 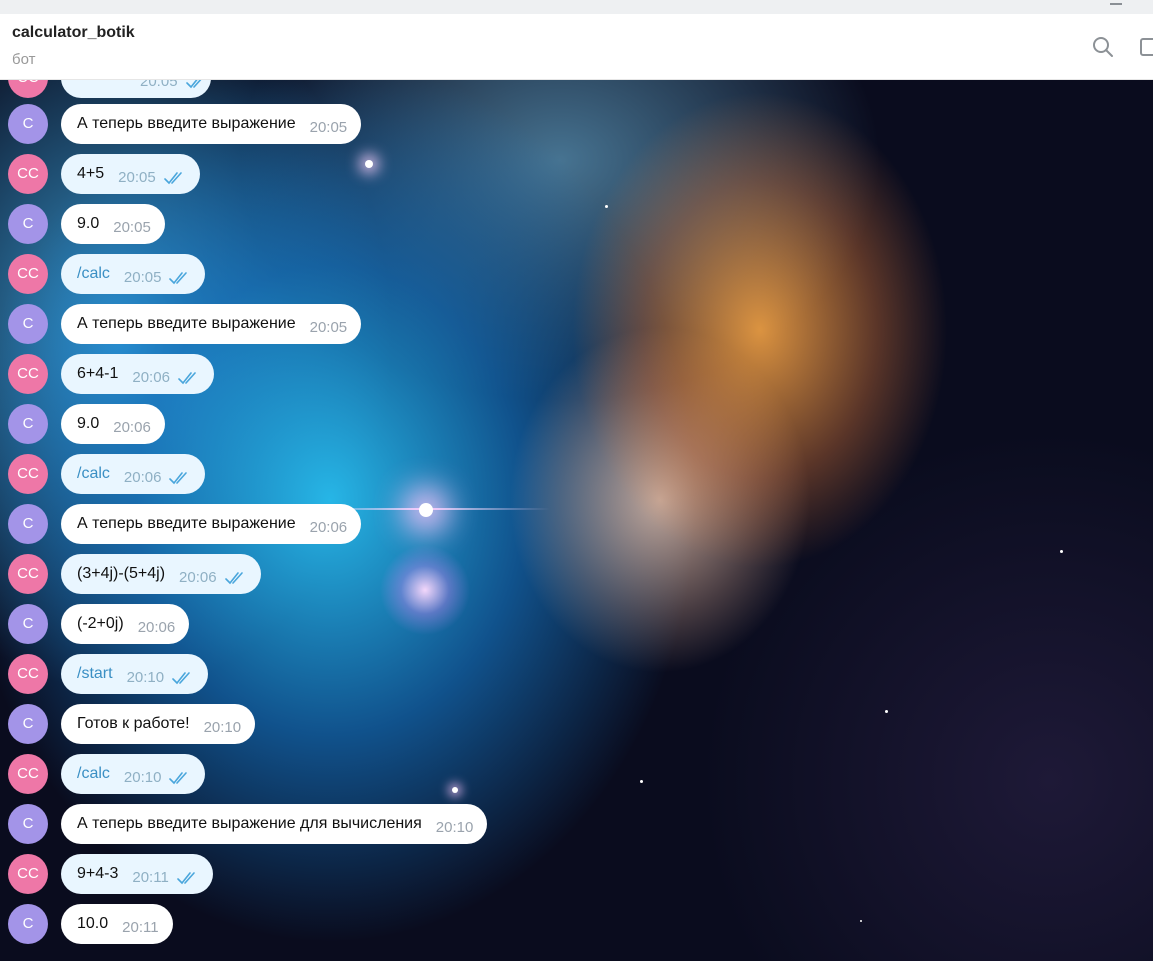 What do you see at coordinates (576, 525) in the screenshot?
I see `bot-message: С А теперь введите выражение 20:06` at bounding box center [576, 525].